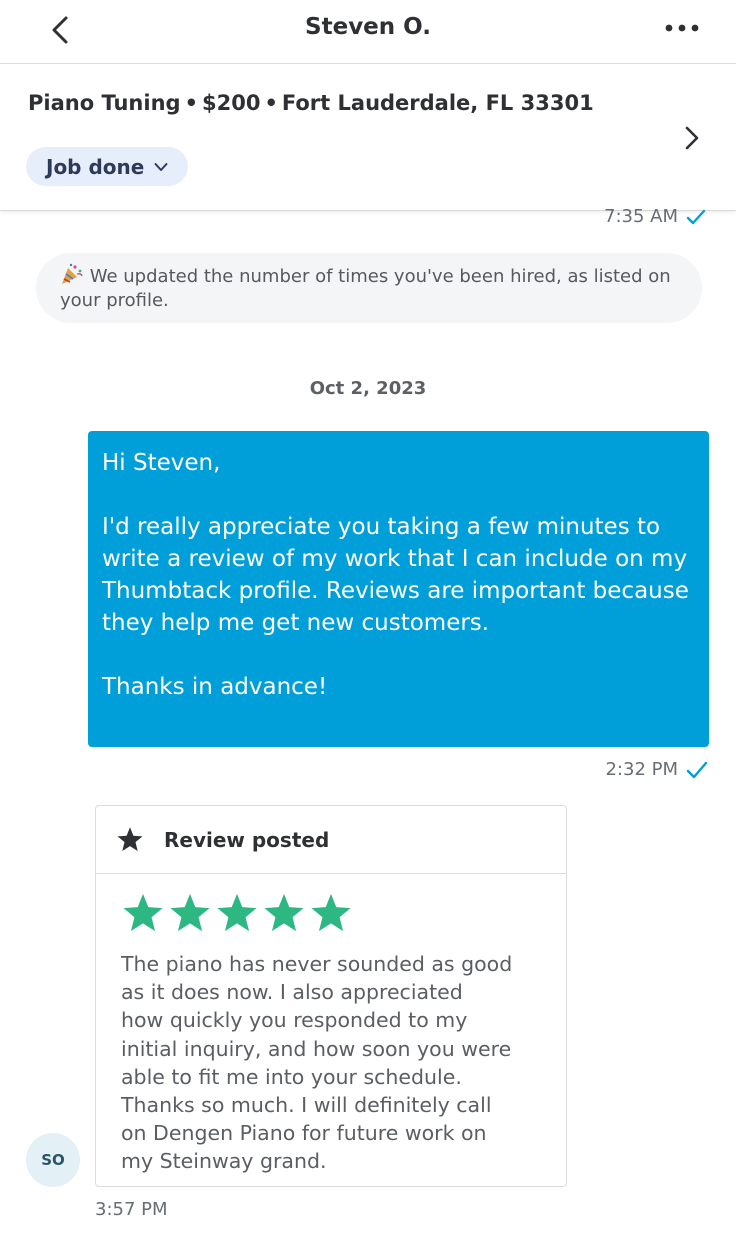  I want to click on star-rating, so click(237, 913).